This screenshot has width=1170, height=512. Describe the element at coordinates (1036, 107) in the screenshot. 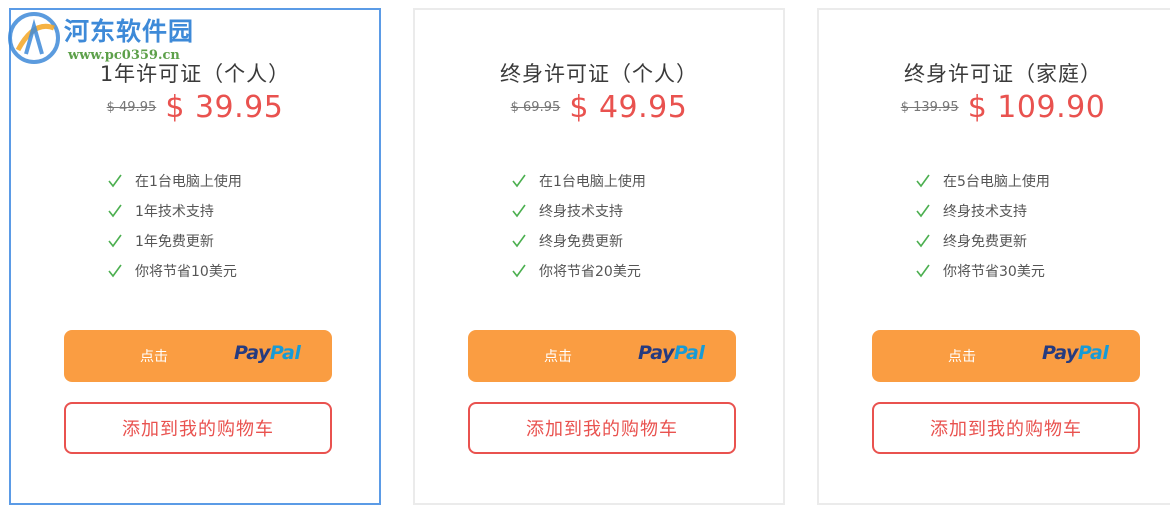

I see `current-price: $ 109.90` at that location.